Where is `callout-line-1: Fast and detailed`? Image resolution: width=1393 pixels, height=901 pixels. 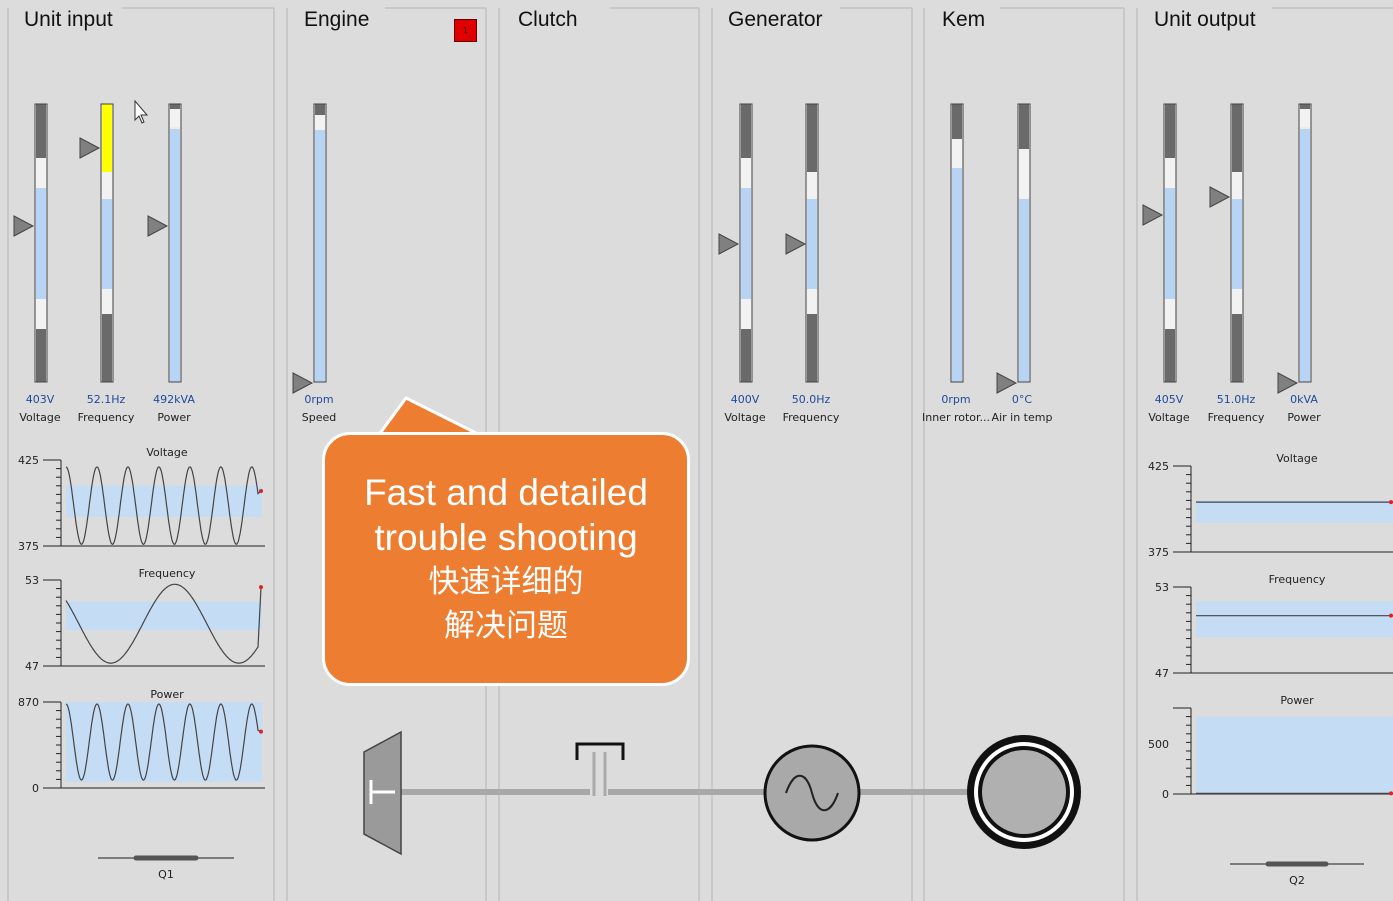 callout-line-1: Fast and detailed is located at coordinates (506, 492).